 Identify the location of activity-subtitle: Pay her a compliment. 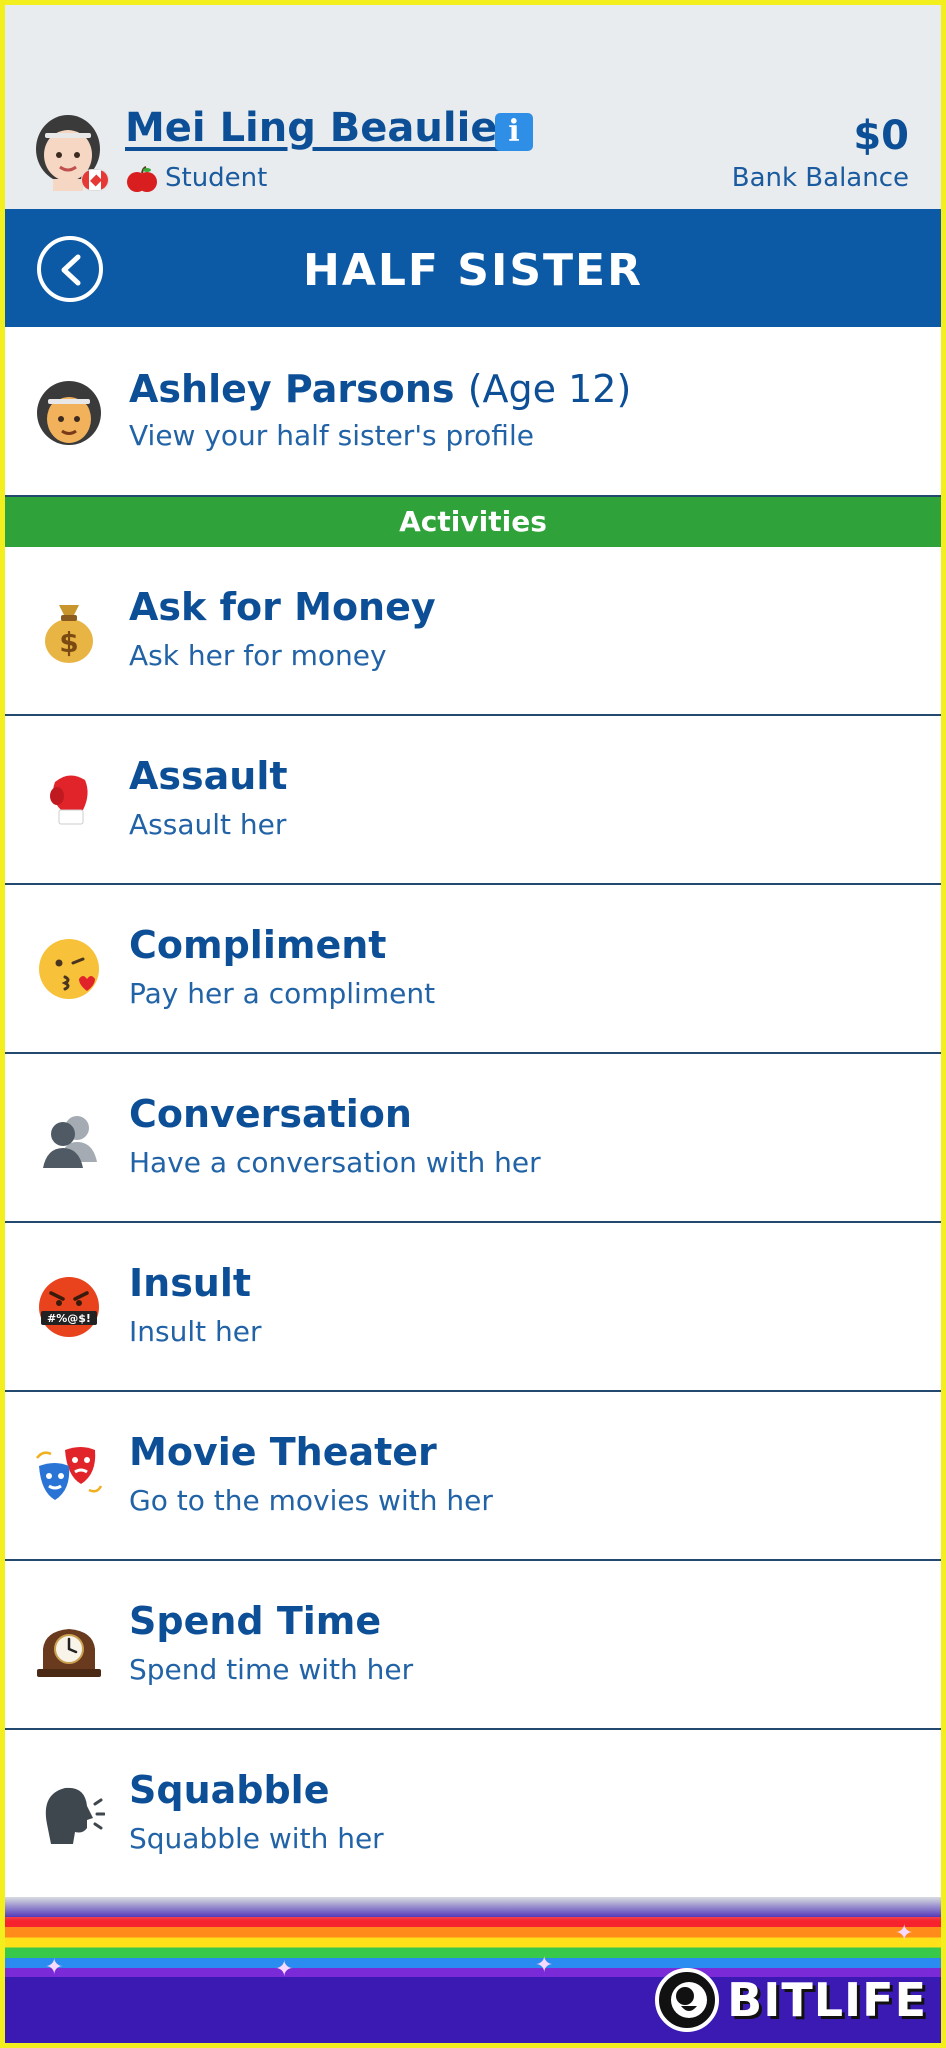
(282, 993).